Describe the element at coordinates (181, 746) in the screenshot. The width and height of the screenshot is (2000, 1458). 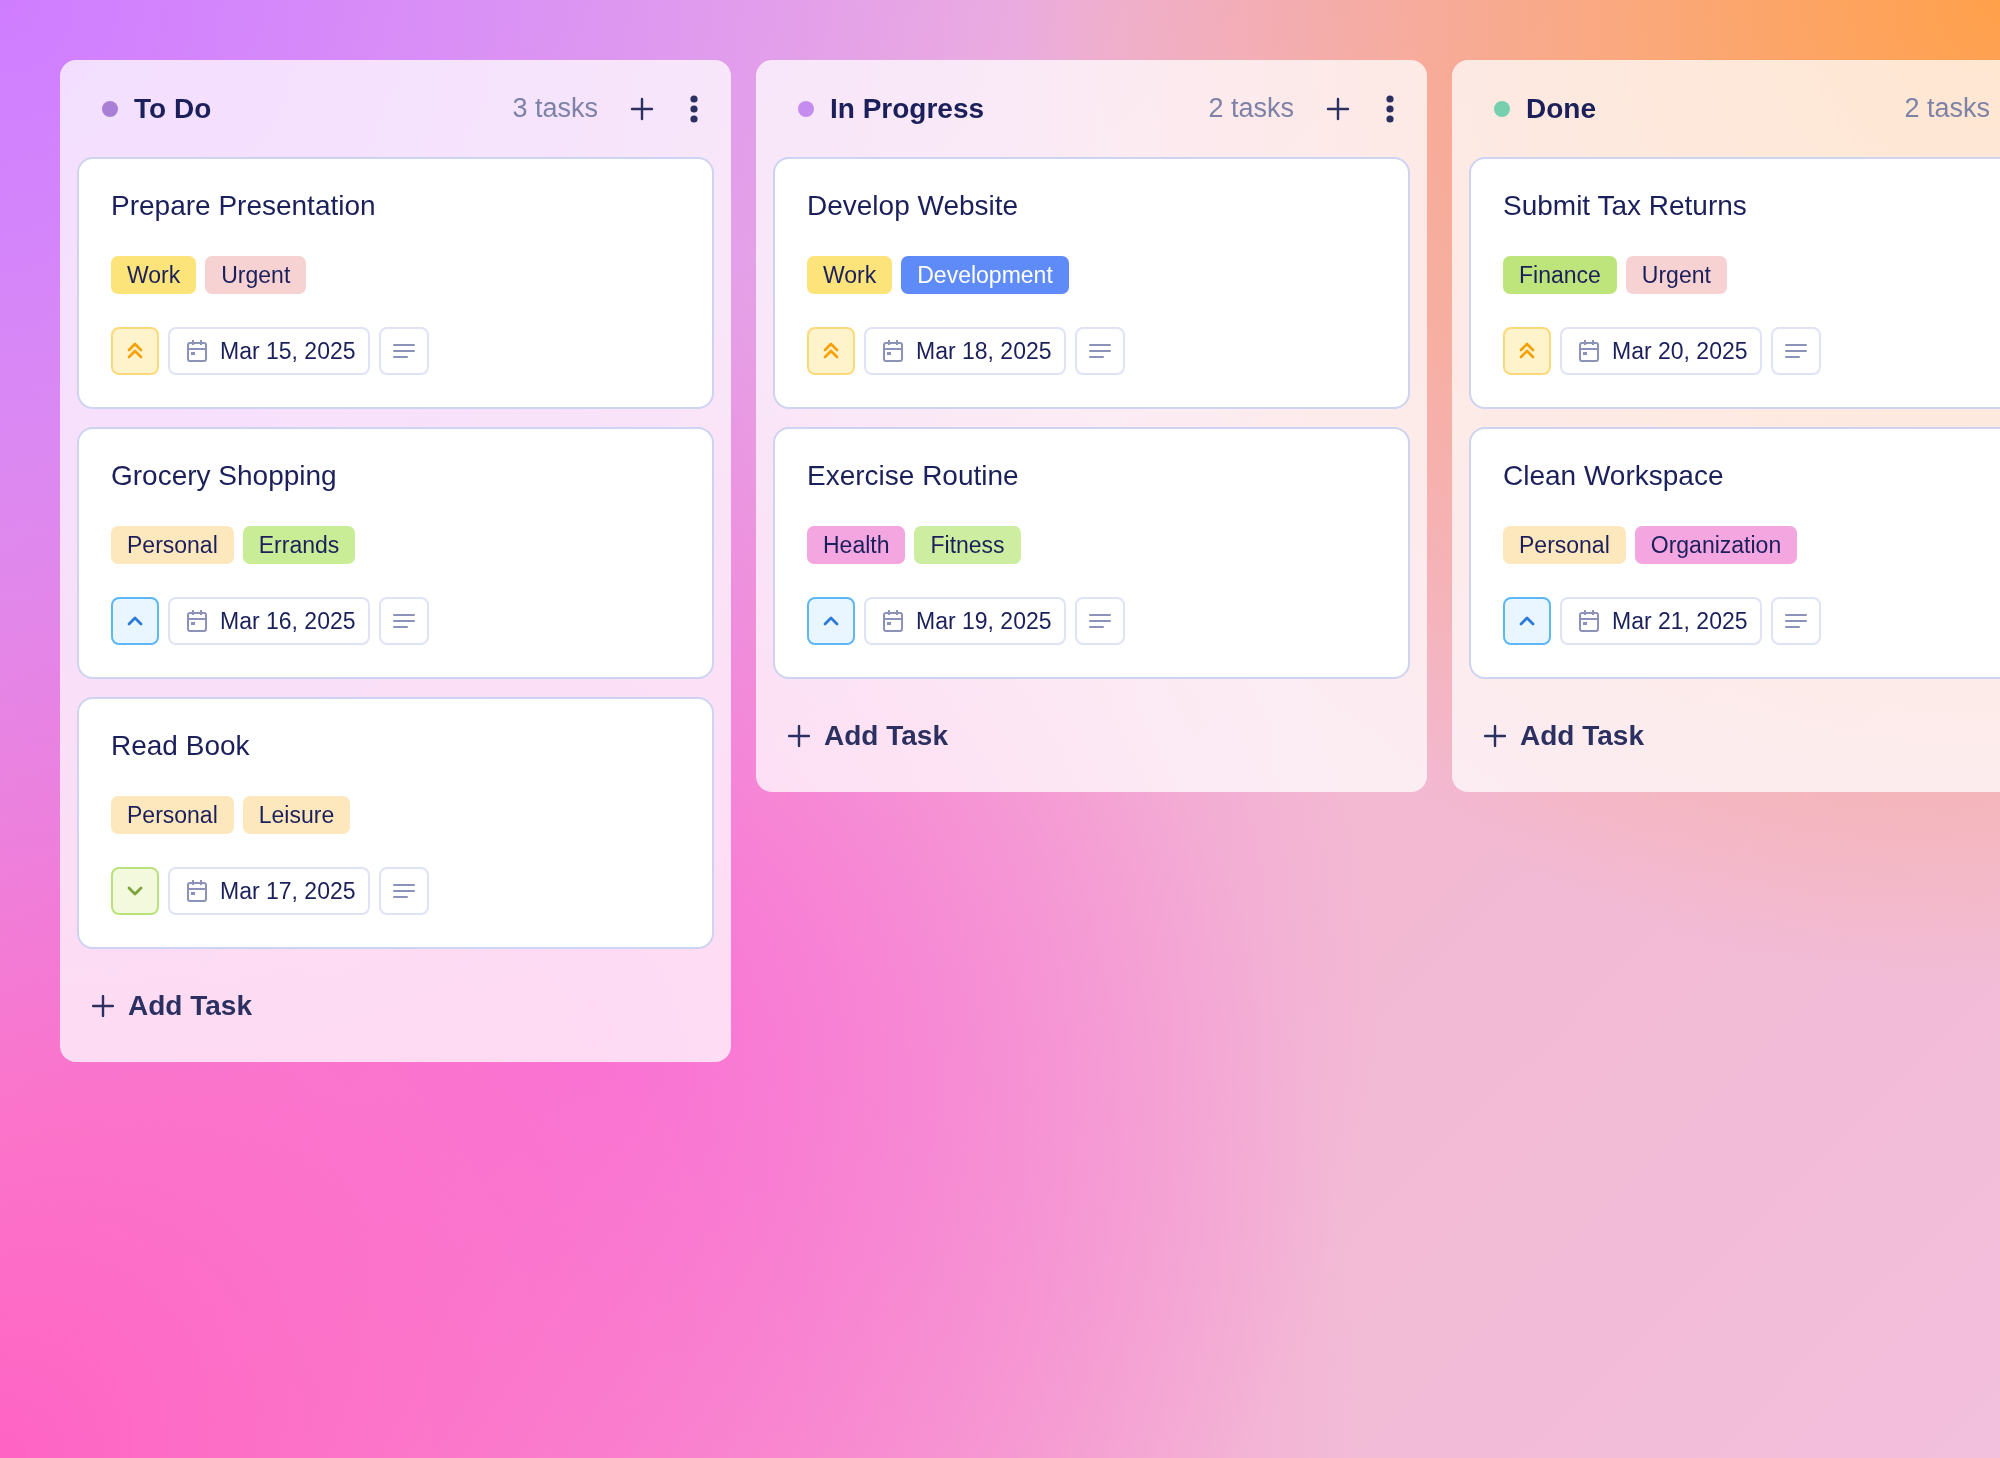
I see `task-title: Read Book` at that location.